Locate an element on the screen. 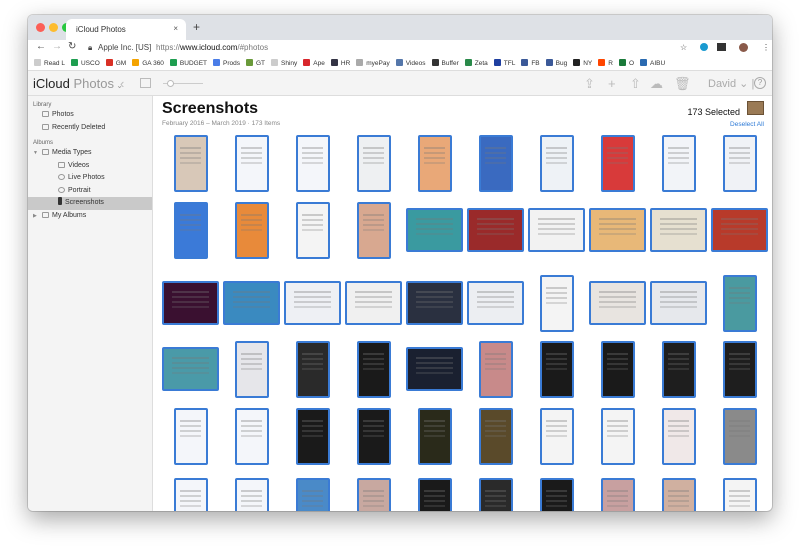 Image resolution: width=800 pixels, height=551 pixels. deselect-all-link: Deselect All is located at coordinates (747, 124).